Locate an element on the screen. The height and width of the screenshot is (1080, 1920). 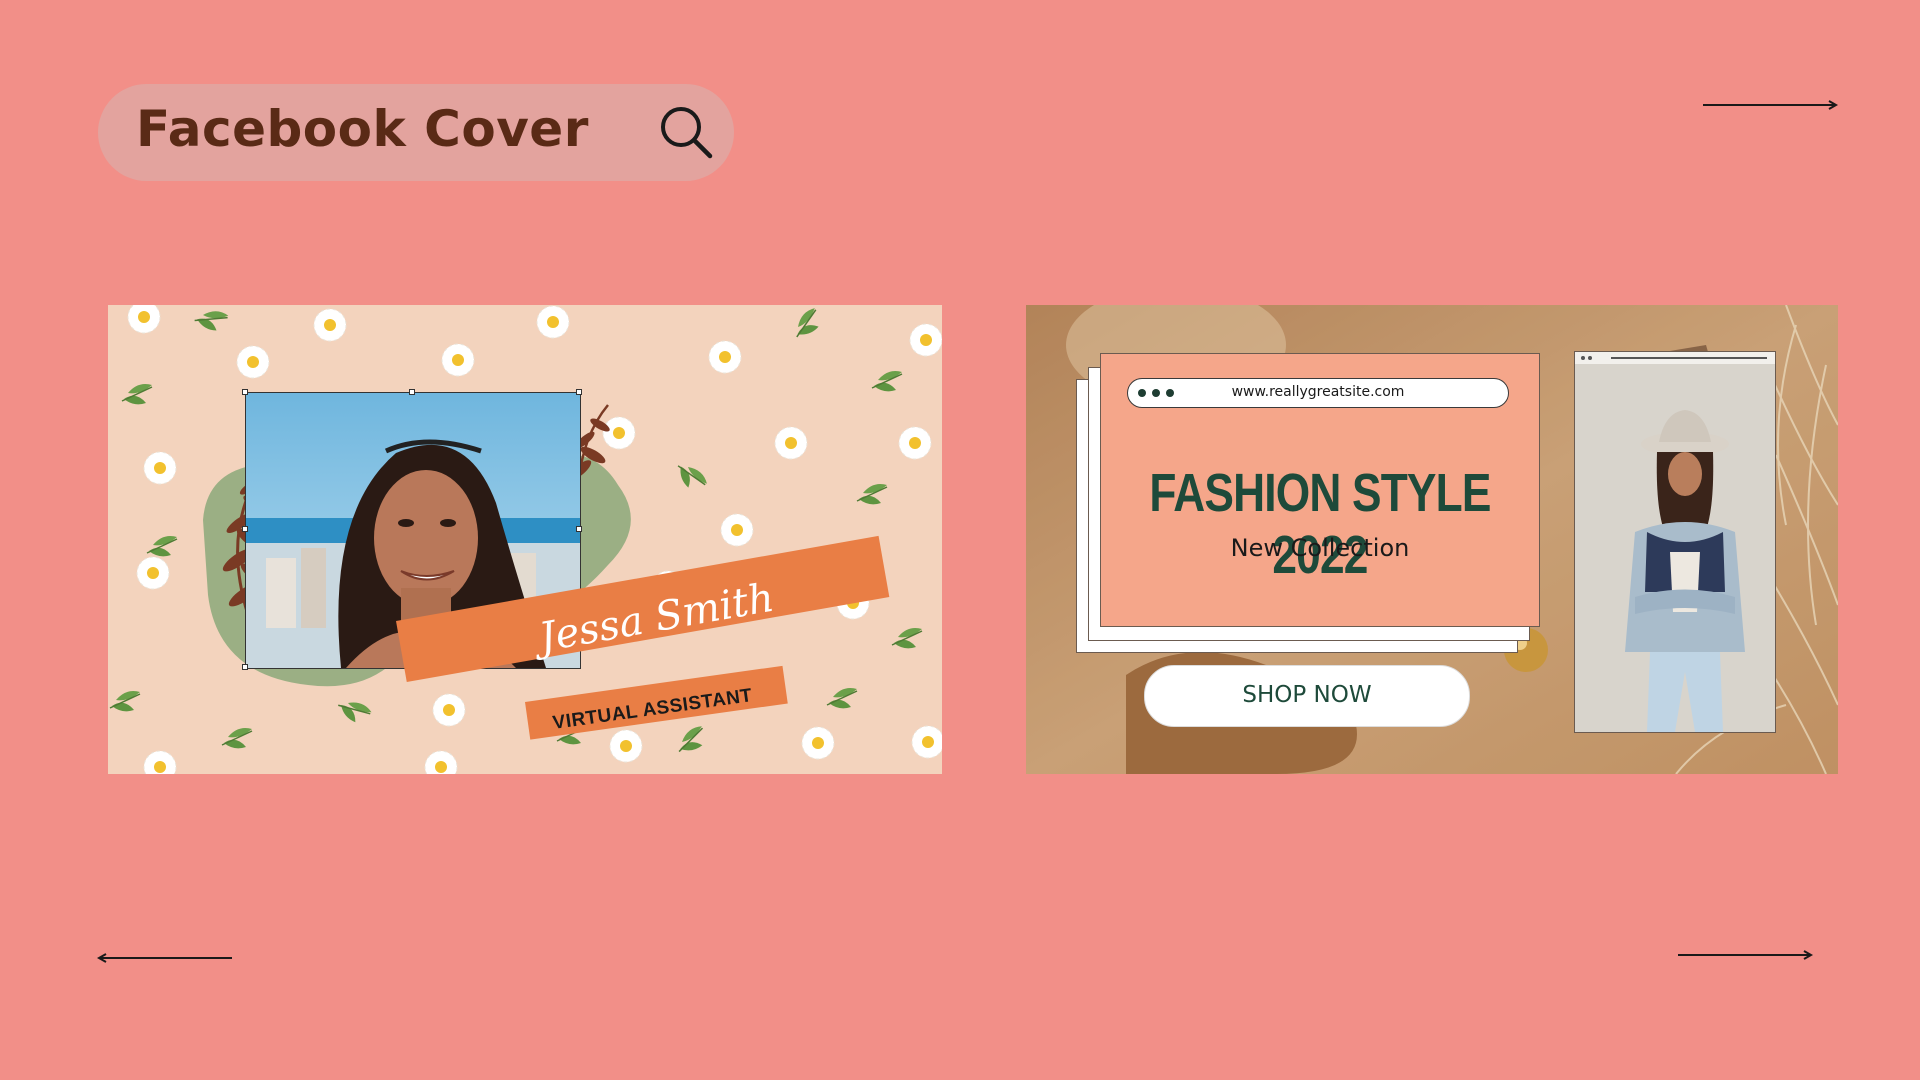
website-url: www.reallygreatsite.com is located at coordinates (1318, 392).